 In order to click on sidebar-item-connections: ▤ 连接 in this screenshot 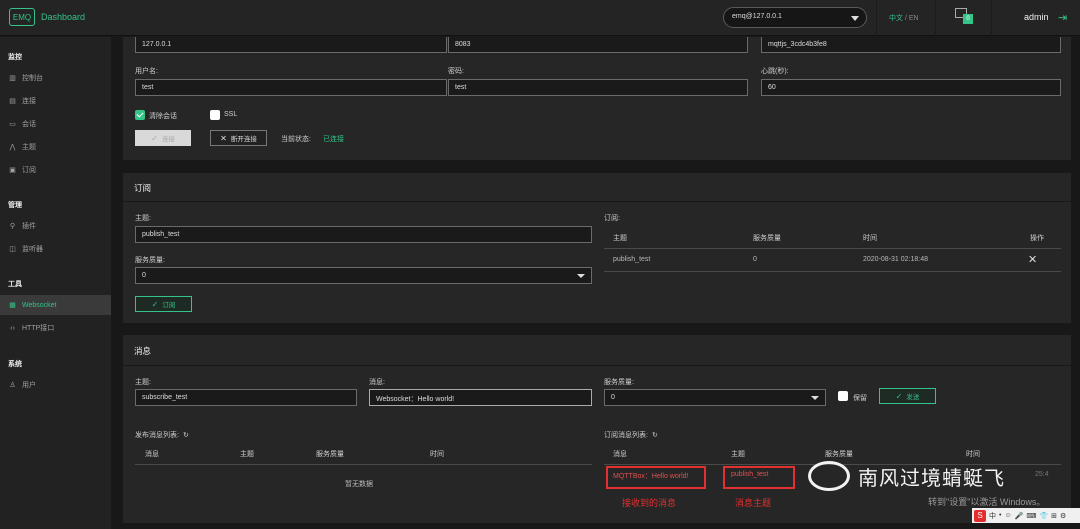, I will do `click(55, 101)`.